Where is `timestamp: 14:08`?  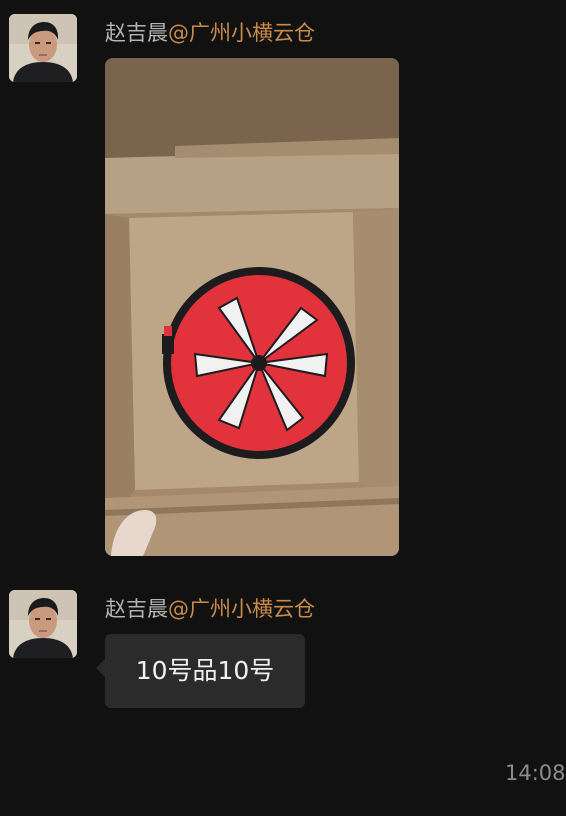 timestamp: 14:08 is located at coordinates (535, 773).